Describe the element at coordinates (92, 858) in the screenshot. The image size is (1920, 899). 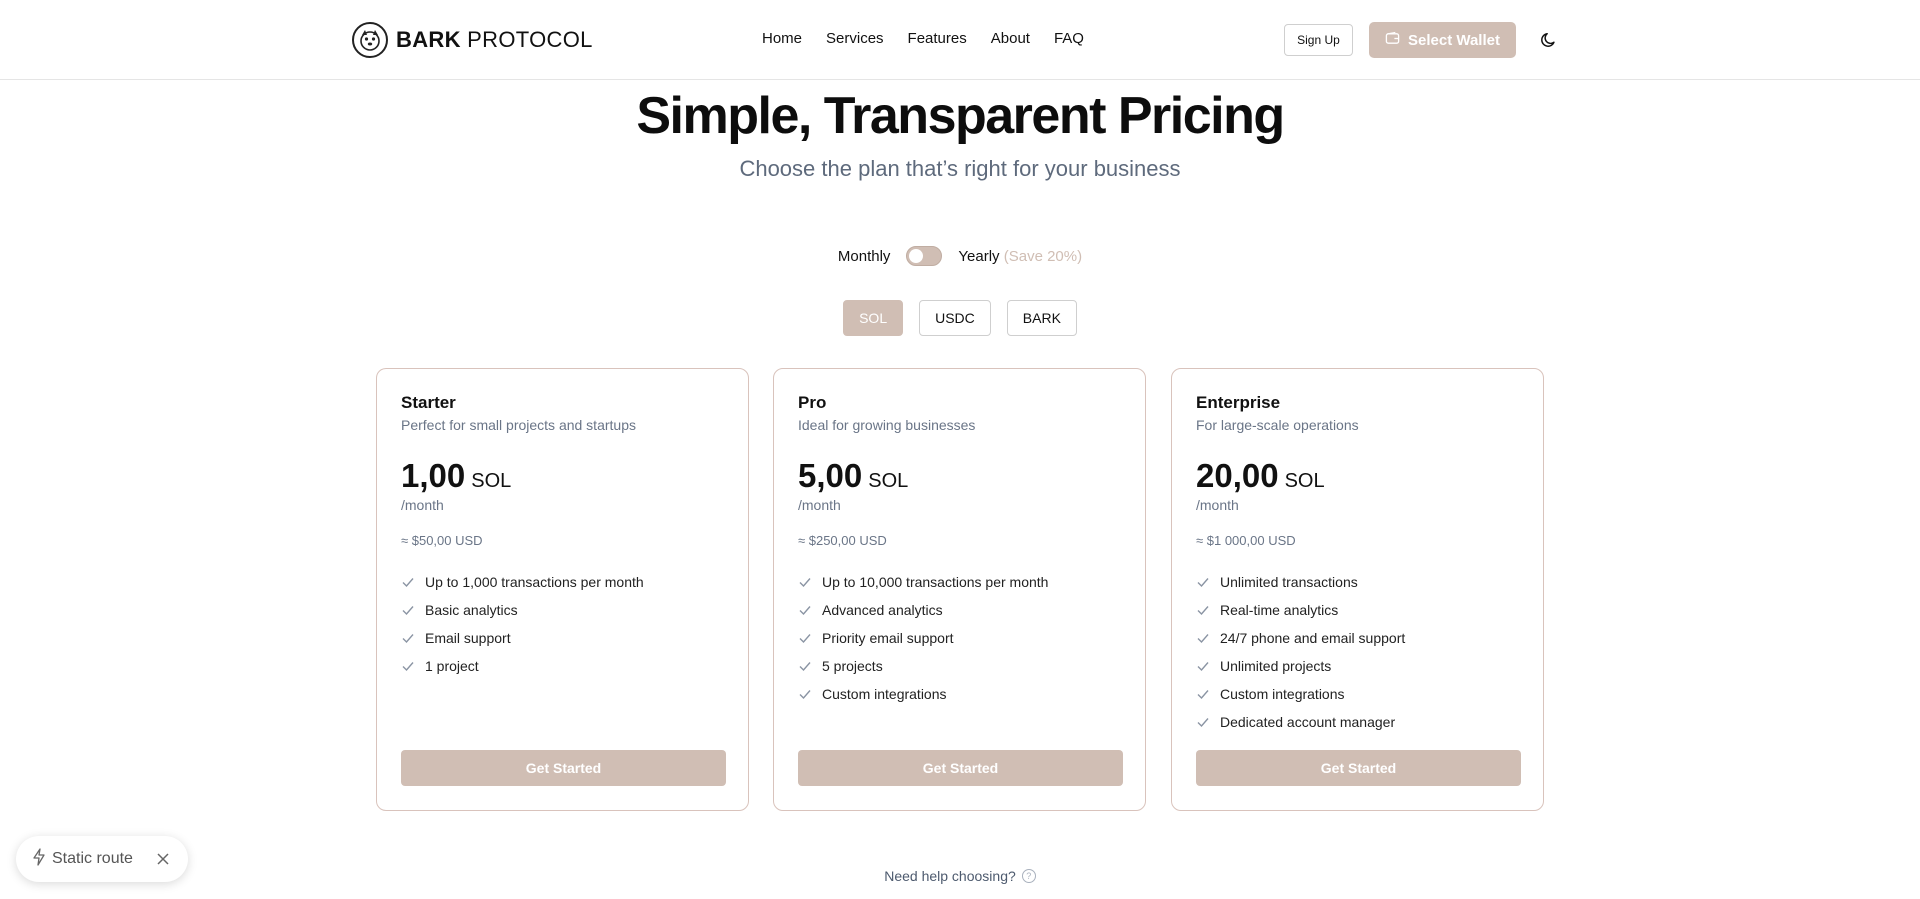
I see `static-route-label: Static route` at that location.